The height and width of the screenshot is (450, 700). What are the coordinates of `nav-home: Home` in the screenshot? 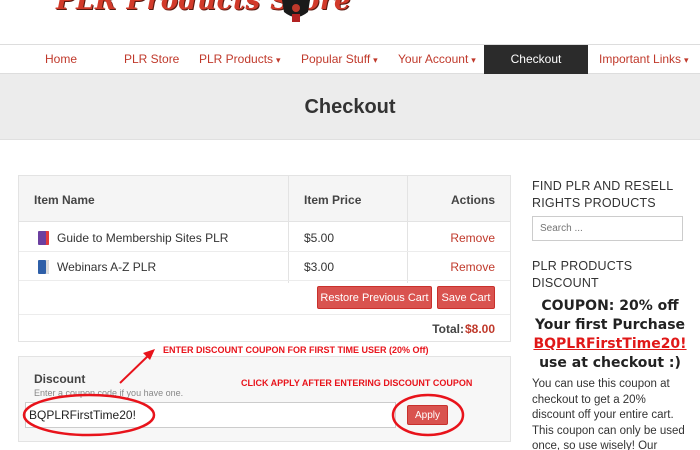 It's located at (61, 59).